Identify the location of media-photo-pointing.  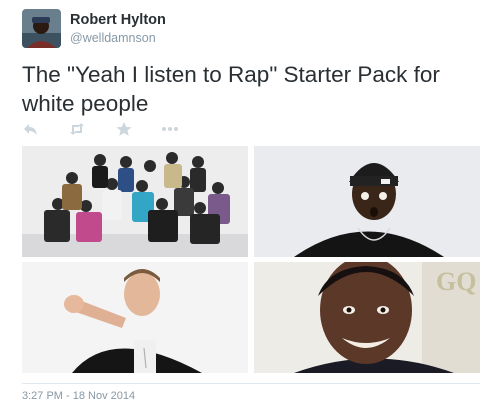
(135, 317).